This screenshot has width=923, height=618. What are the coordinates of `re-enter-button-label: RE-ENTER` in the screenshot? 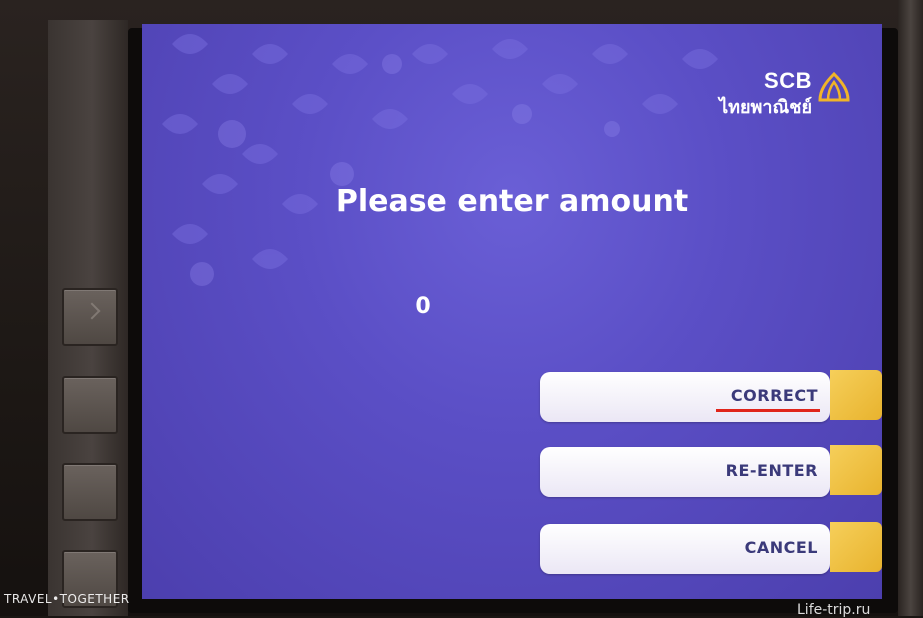 It's located at (771, 470).